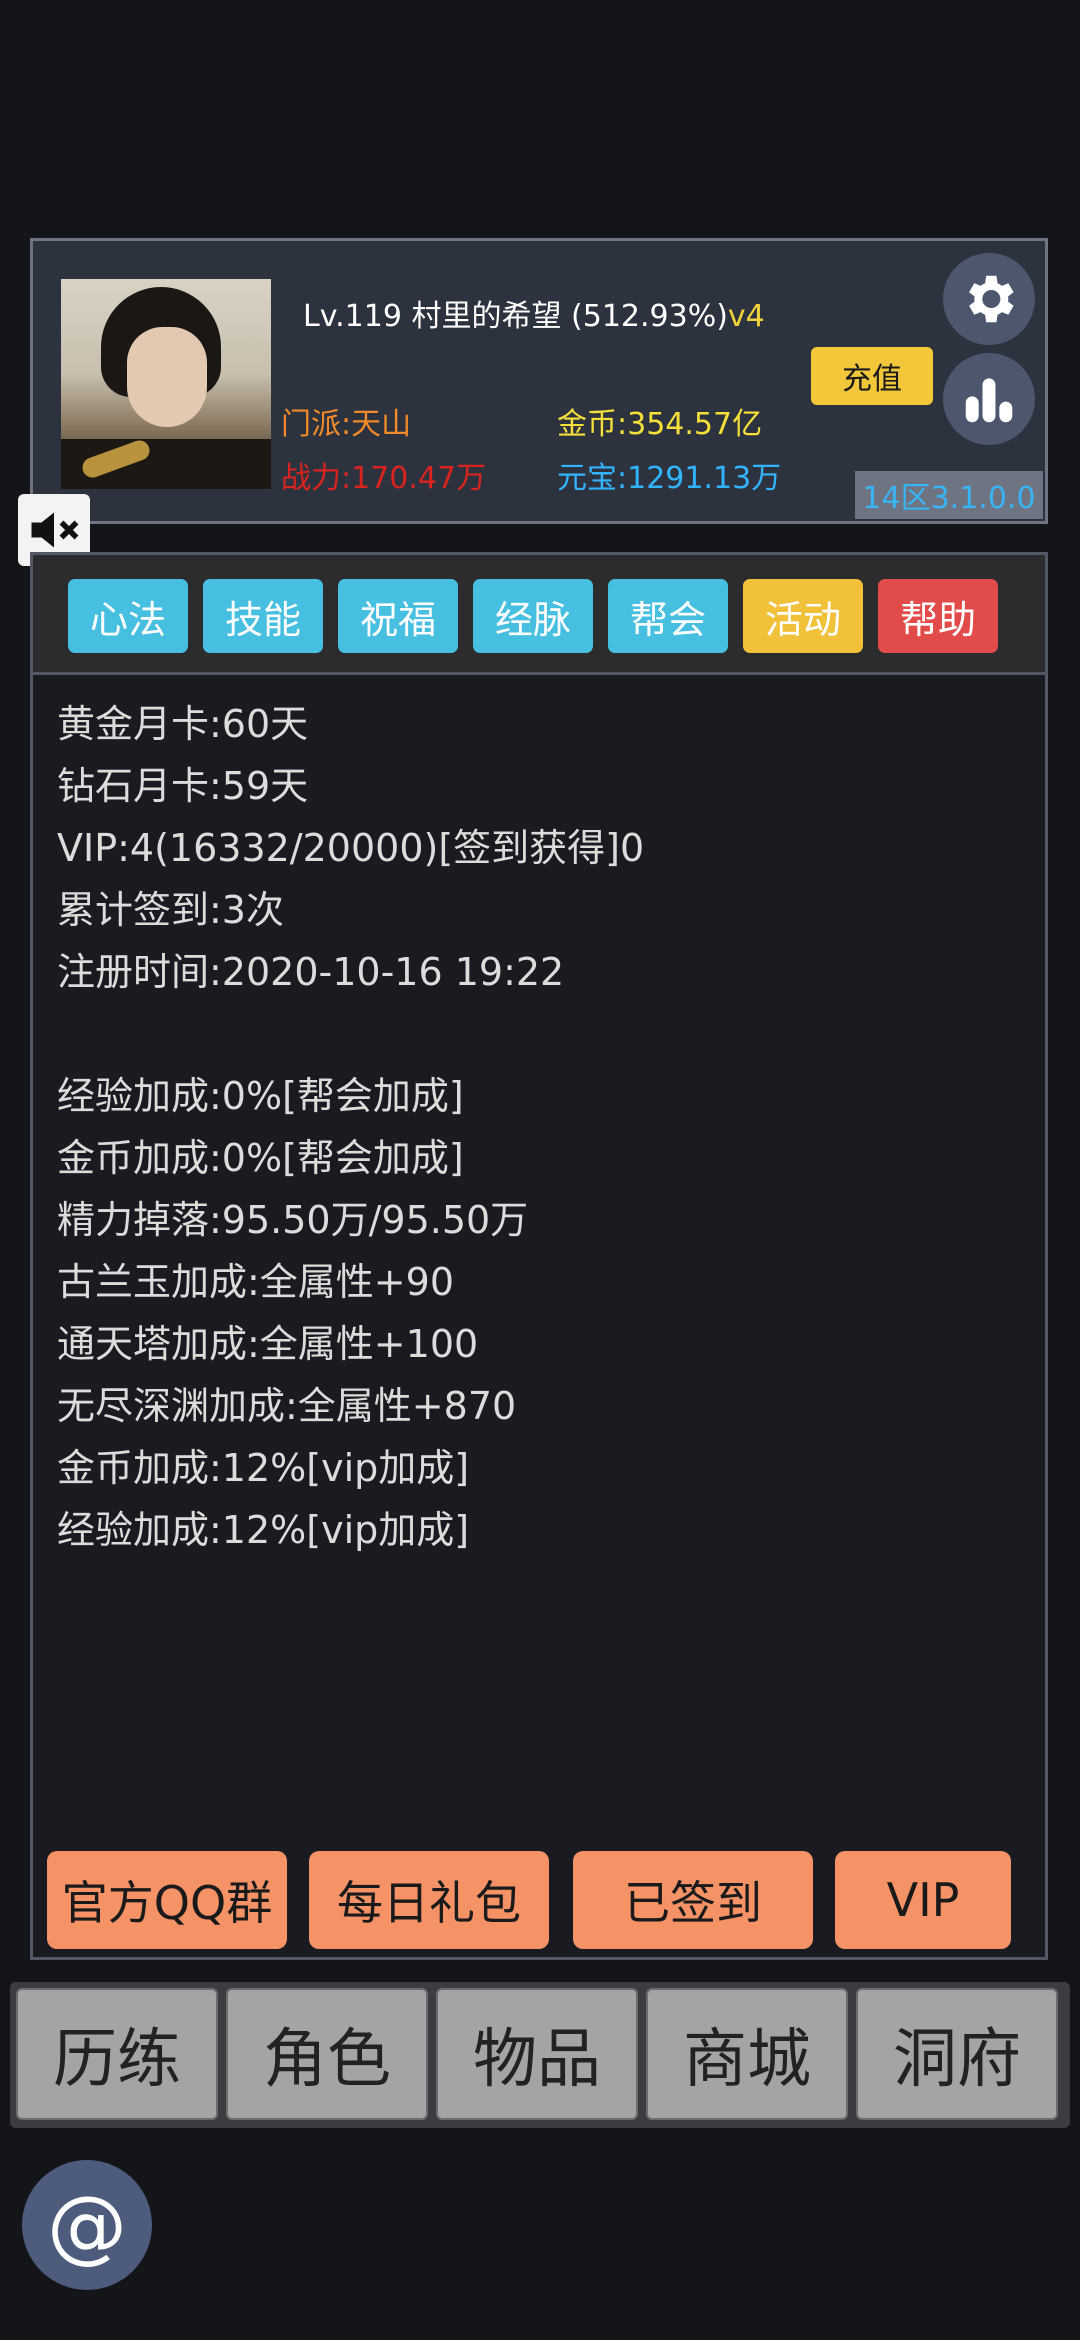 The width and height of the screenshot is (1080, 2340). What do you see at coordinates (660, 424) in the screenshot?
I see `gold-label: 金币:354.57亿` at bounding box center [660, 424].